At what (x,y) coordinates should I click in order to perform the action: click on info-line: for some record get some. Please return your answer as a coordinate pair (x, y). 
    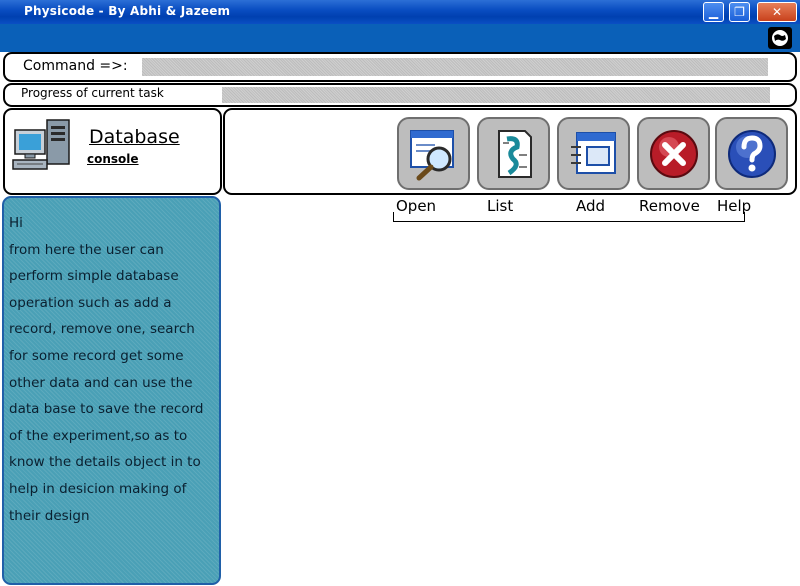
    Looking at the image, I should click on (96, 355).